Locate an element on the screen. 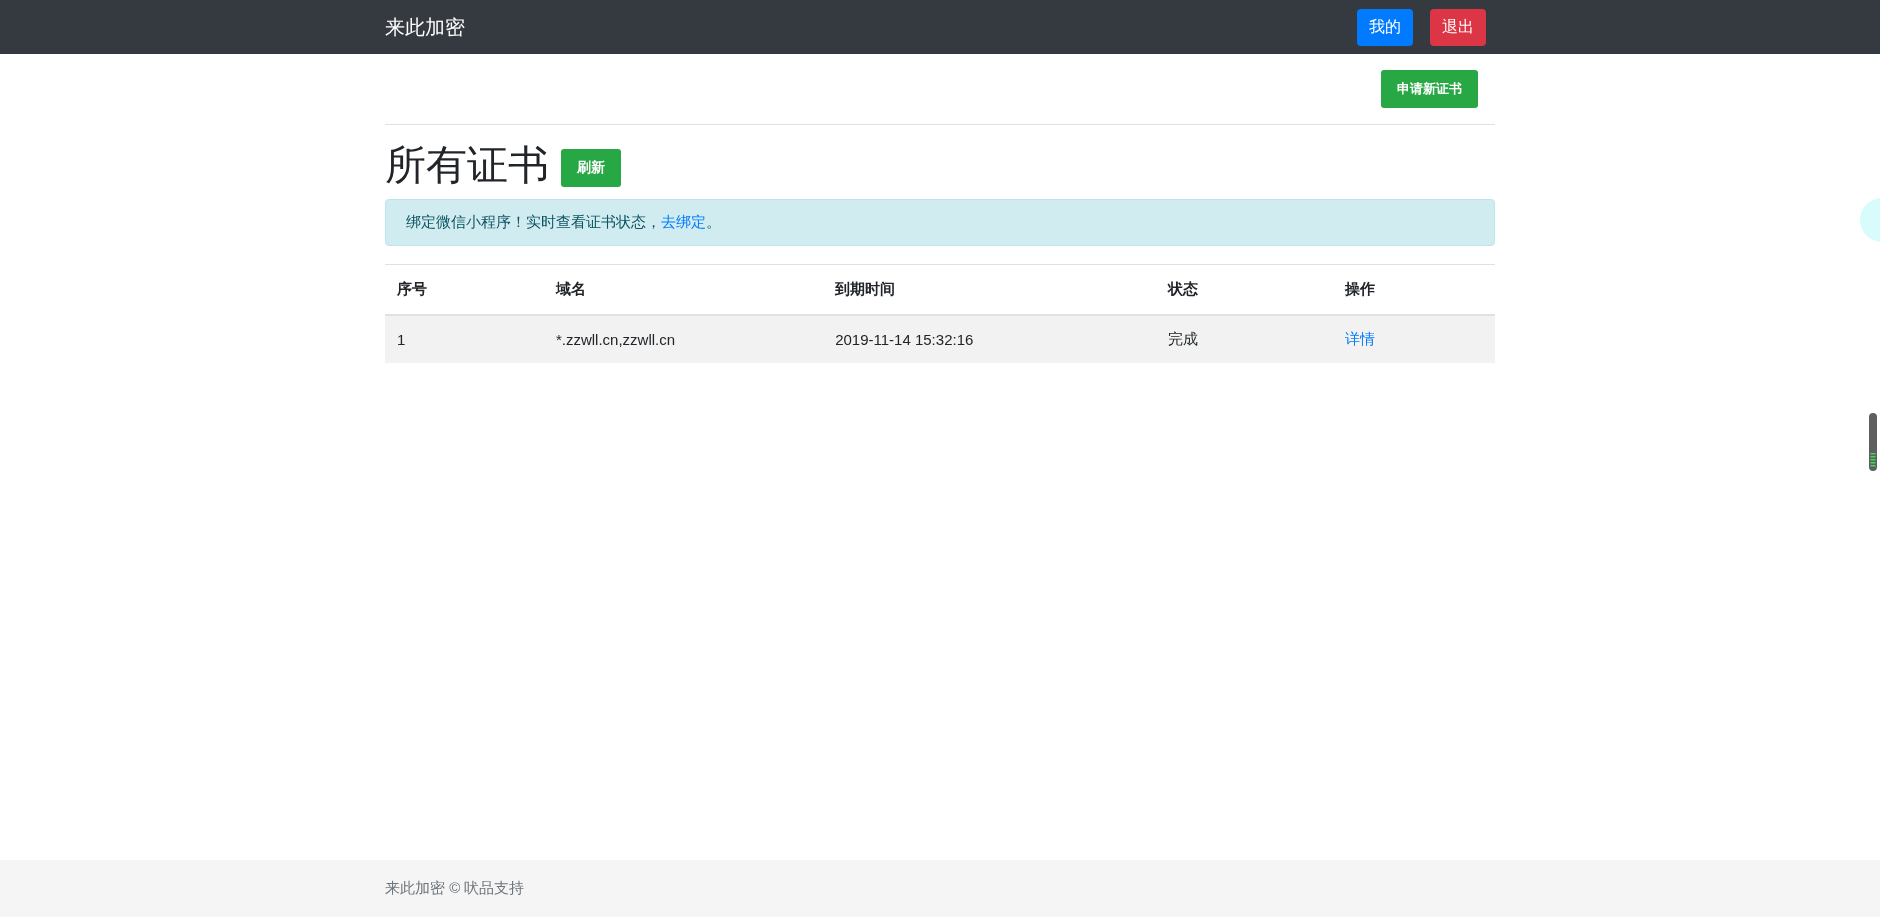  bind-link: 去绑定 is located at coordinates (683, 221).